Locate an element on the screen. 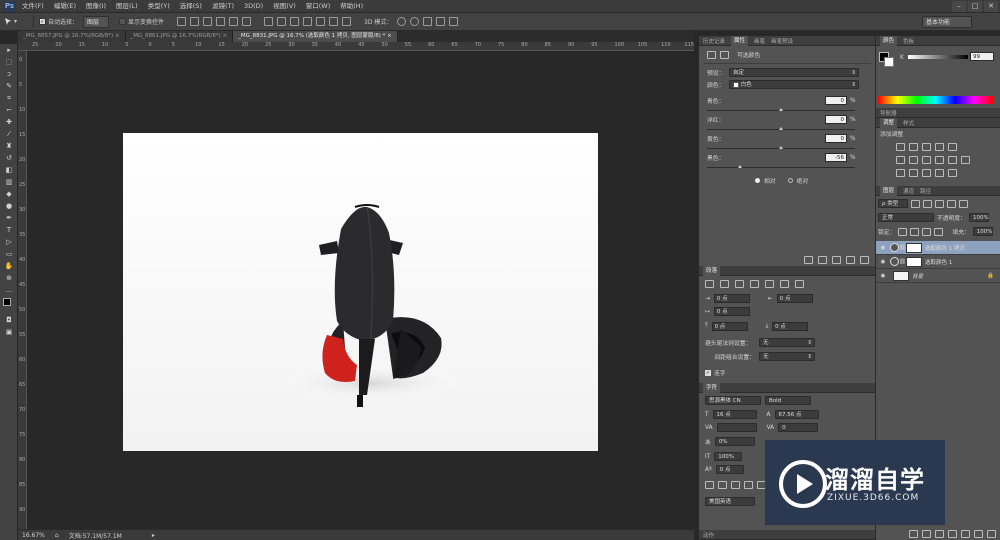 The width and height of the screenshot is (1000, 540). slider-value-field: -56 is located at coordinates (836, 157).